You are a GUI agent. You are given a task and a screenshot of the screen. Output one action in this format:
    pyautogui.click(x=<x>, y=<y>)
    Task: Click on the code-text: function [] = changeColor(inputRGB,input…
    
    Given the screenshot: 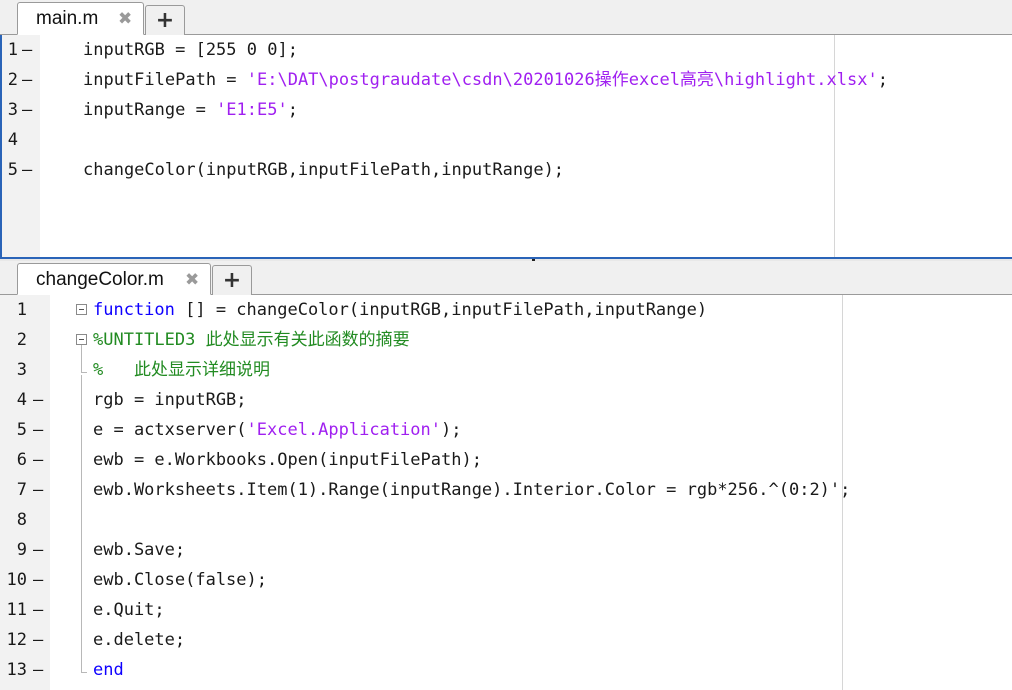 What is the action you would take?
    pyautogui.click(x=400, y=310)
    